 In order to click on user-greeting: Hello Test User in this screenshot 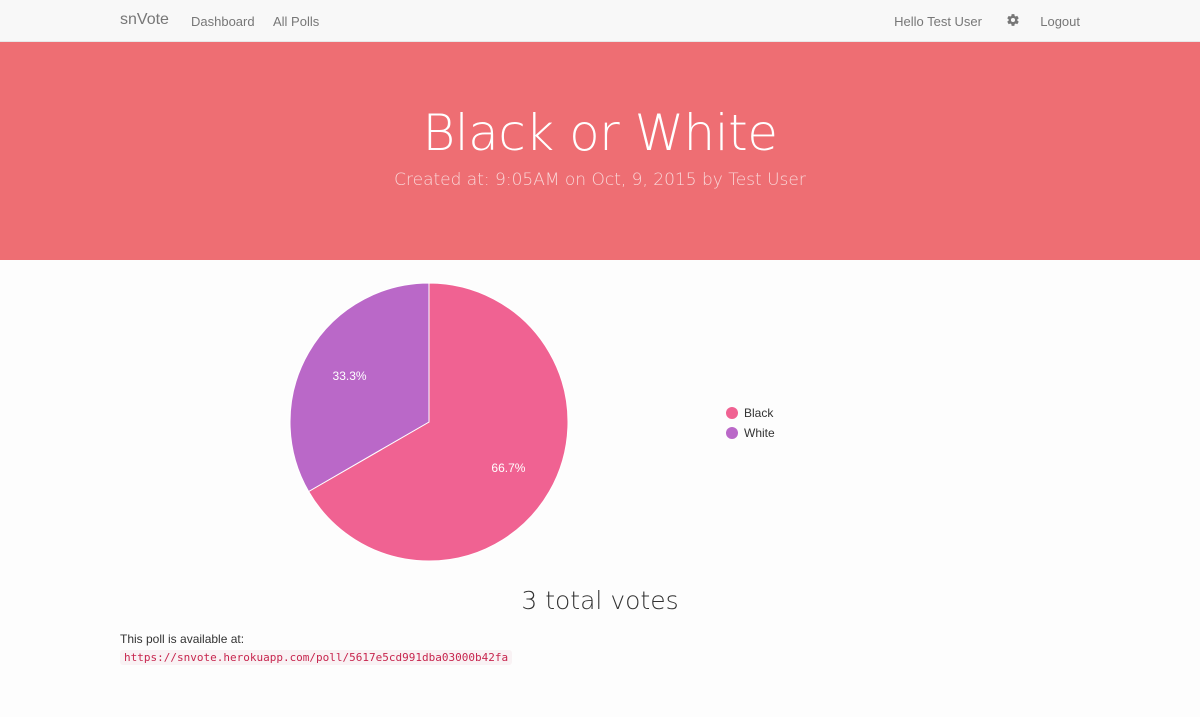, I will do `click(938, 21)`.